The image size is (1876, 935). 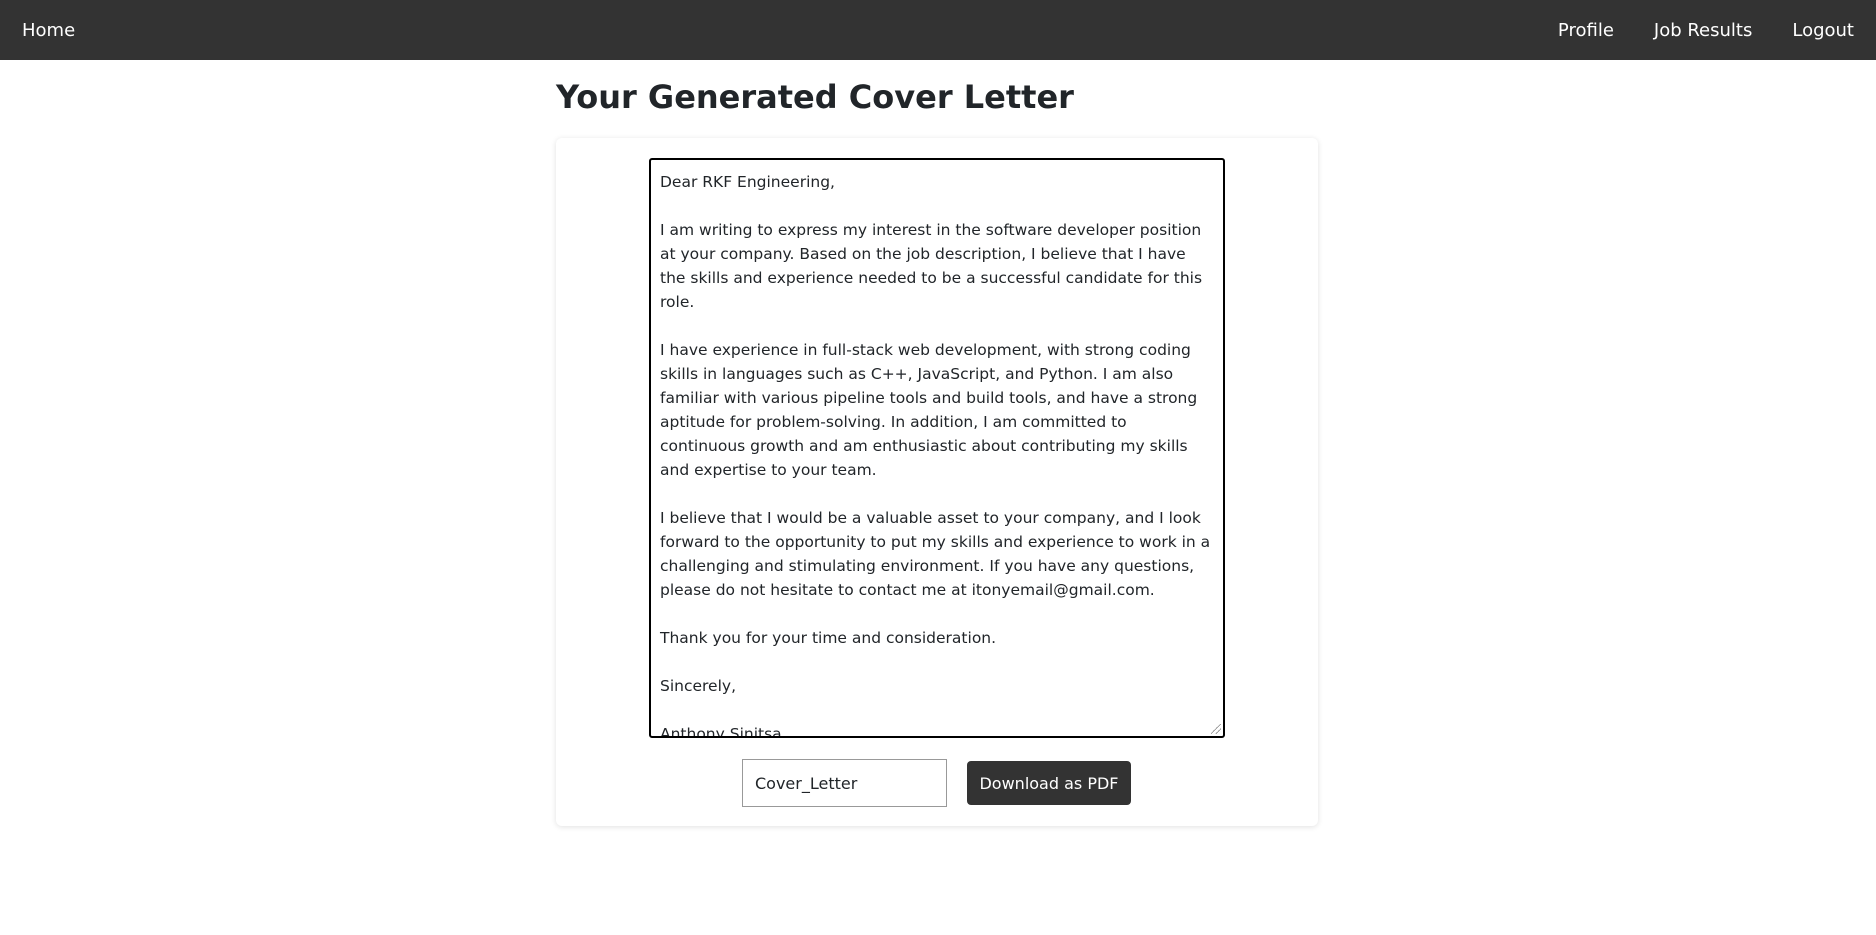 What do you see at coordinates (938, 30) in the screenshot?
I see `top-navbar: Home Profile Job Results Logout` at bounding box center [938, 30].